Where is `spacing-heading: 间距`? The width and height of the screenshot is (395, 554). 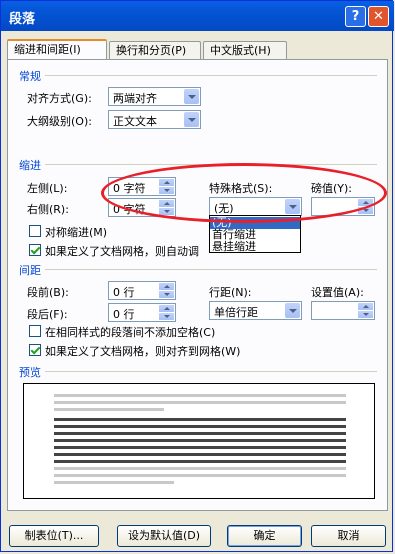
spacing-heading: 间距 is located at coordinates (30, 270).